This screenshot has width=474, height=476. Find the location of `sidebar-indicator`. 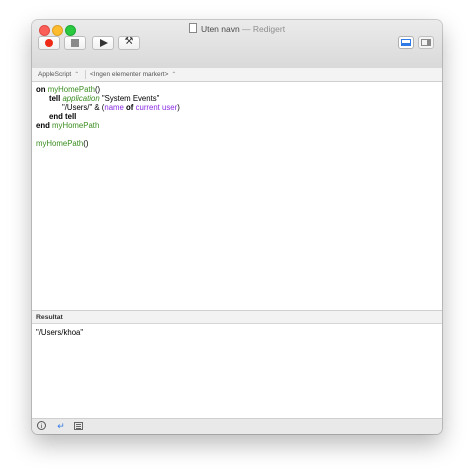

sidebar-indicator is located at coordinates (428, 42).